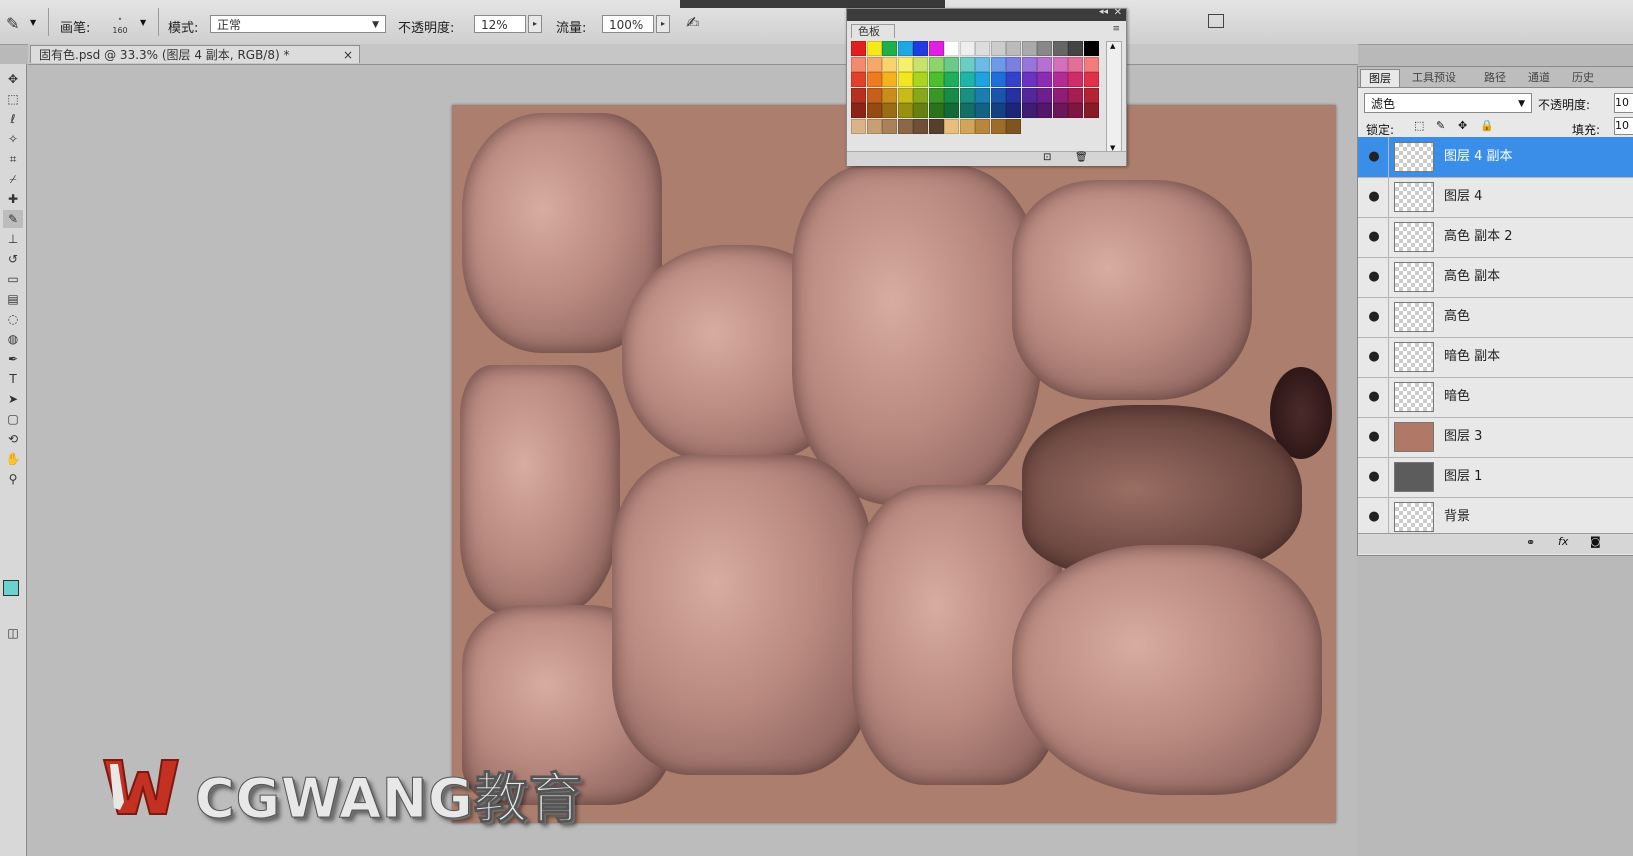 This screenshot has height=856, width=1633. Describe the element at coordinates (33, 22) in the screenshot. I see `tool-preset-dropdown-icon: ▼` at that location.